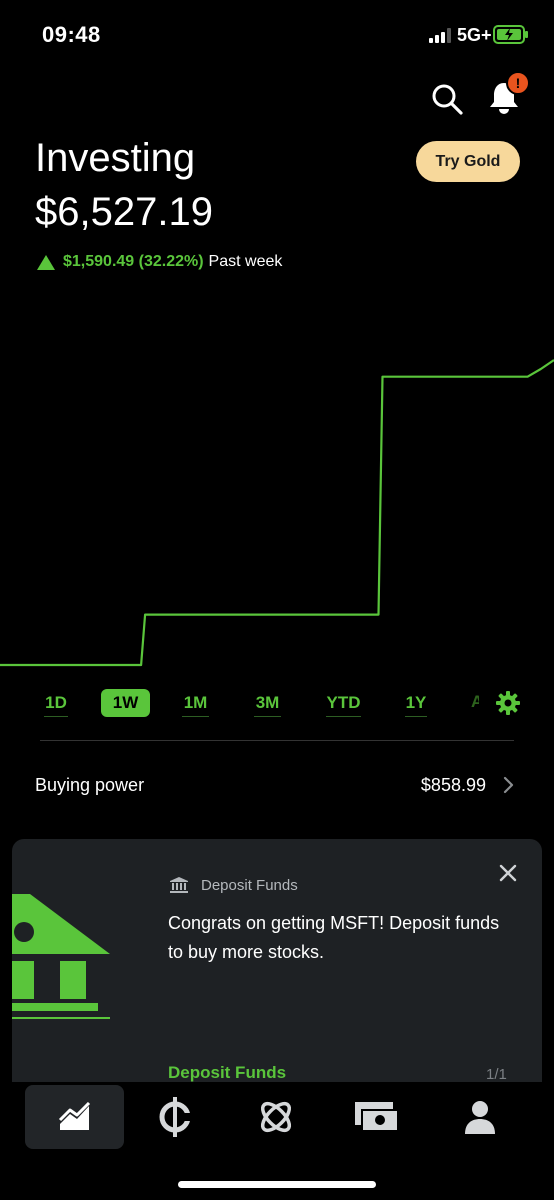 Image resolution: width=554 pixels, height=1200 pixels. What do you see at coordinates (133, 261) in the screenshot?
I see `change-value: $1,590.49 (32.22%)` at bounding box center [133, 261].